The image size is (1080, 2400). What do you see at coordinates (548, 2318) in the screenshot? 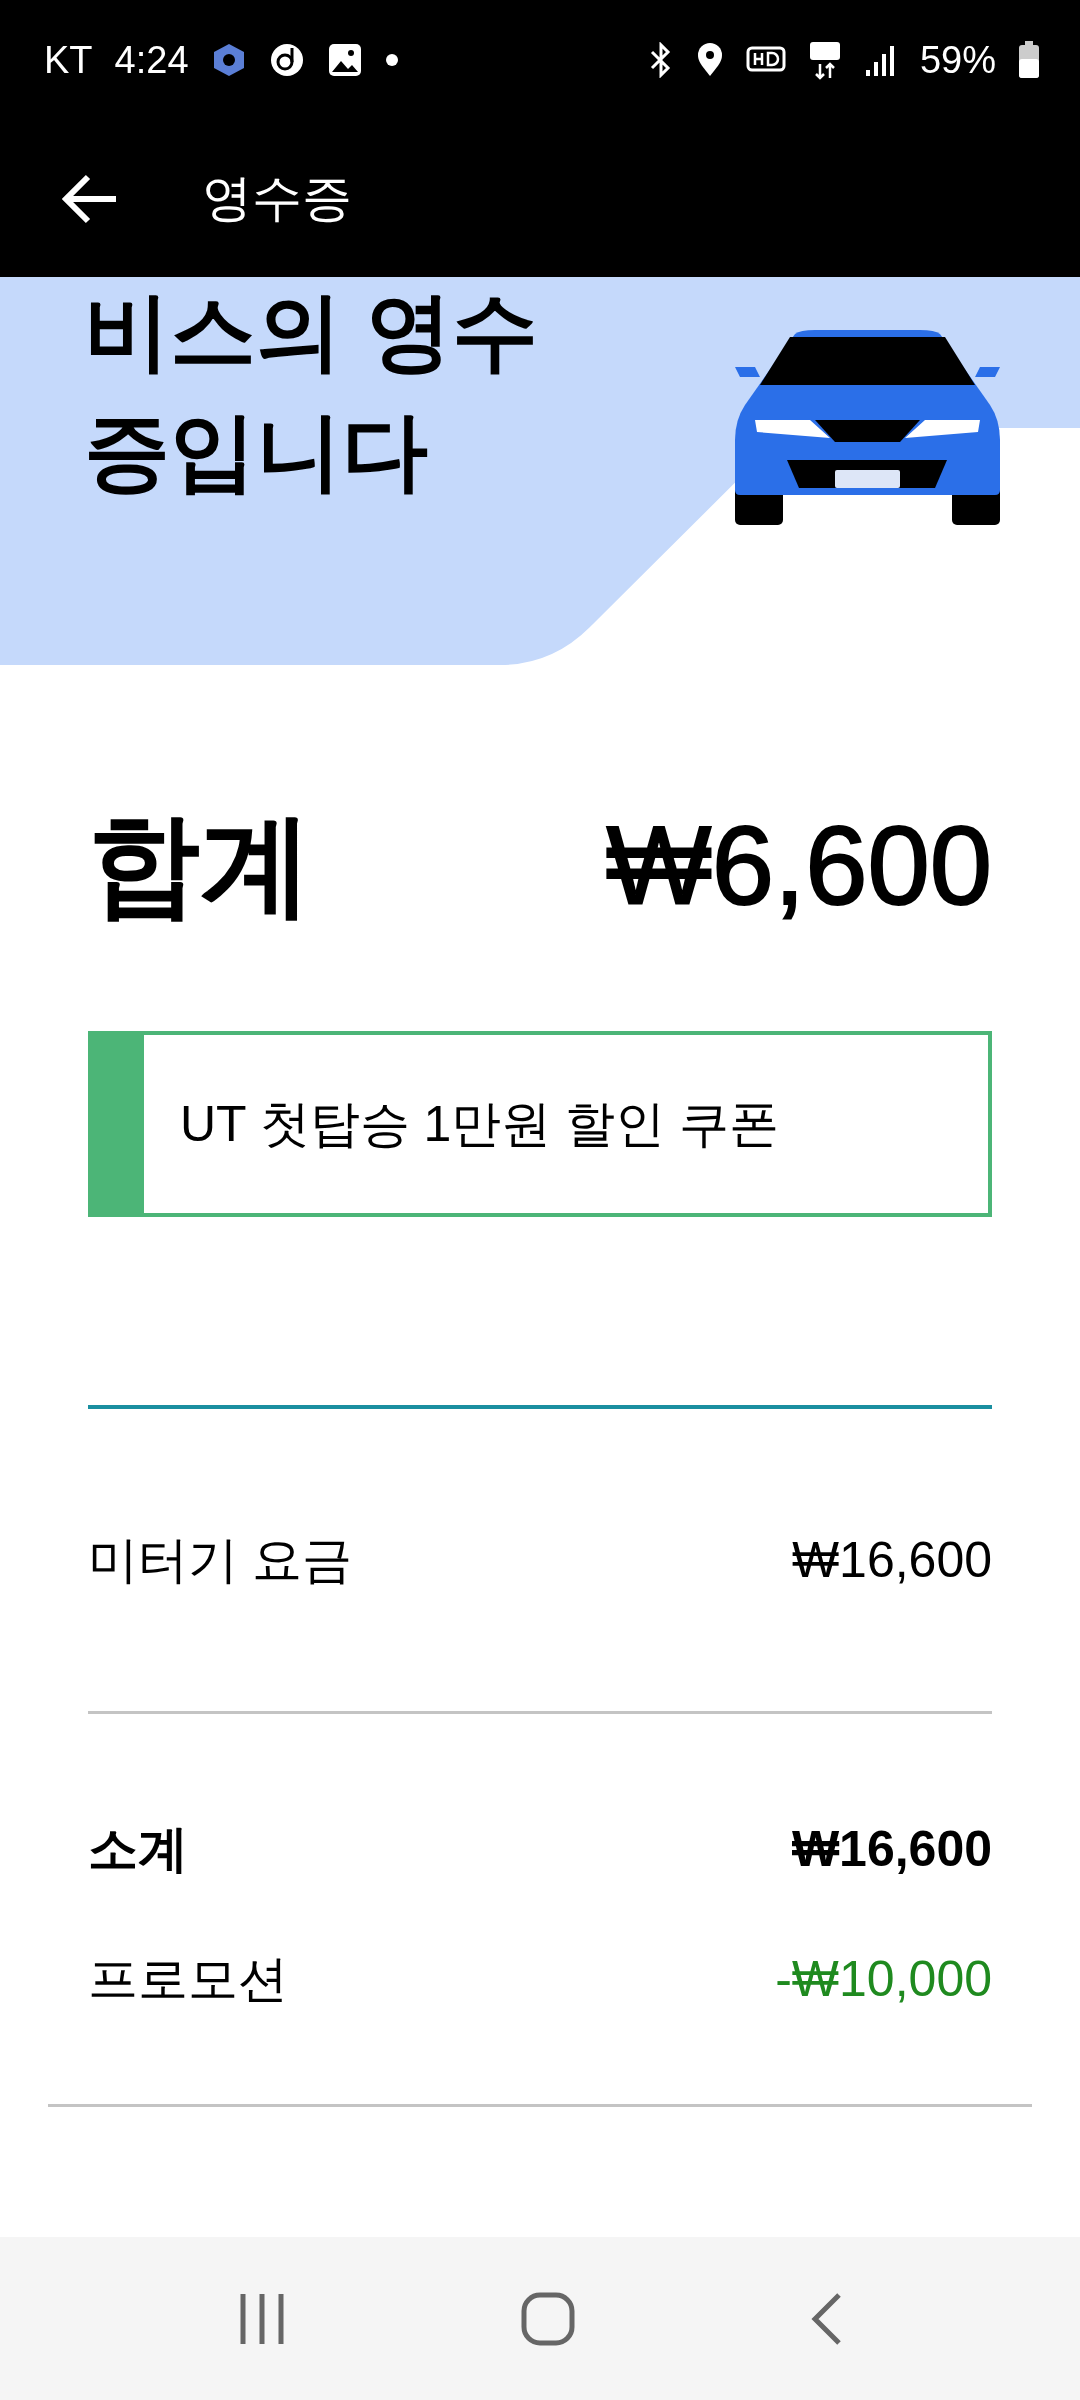
I see `home-button` at bounding box center [548, 2318].